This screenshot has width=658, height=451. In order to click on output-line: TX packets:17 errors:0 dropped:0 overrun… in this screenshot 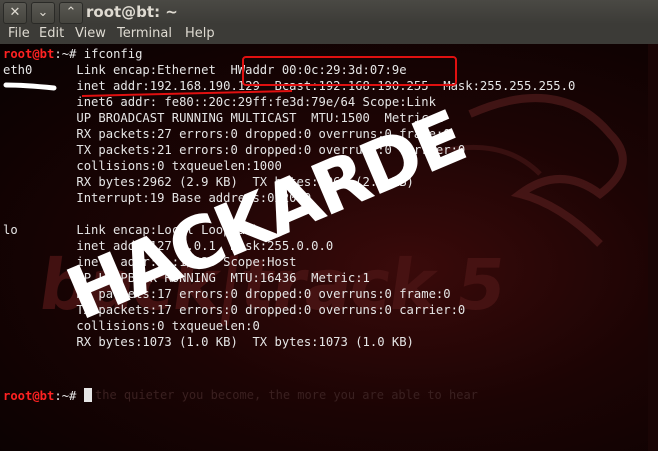, I will do `click(234, 310)`.